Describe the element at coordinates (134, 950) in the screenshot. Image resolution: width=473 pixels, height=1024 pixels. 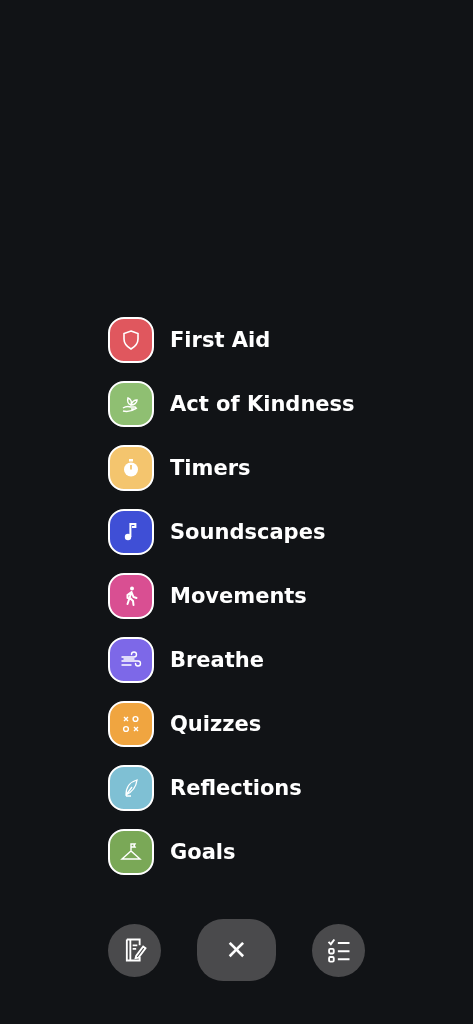
I see `journal-button` at that location.